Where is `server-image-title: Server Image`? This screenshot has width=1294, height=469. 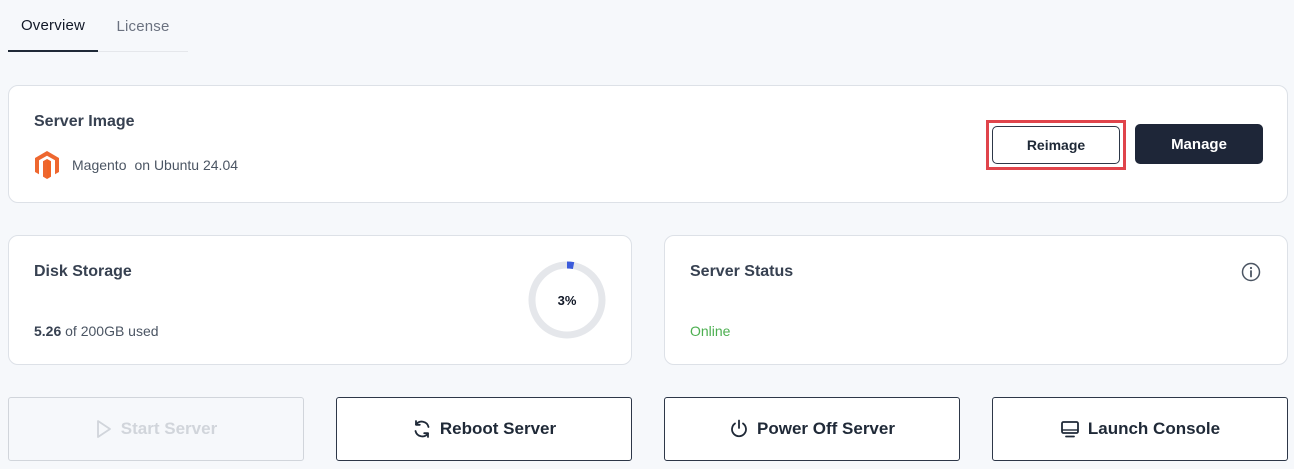
server-image-title: Server Image is located at coordinates (84, 121).